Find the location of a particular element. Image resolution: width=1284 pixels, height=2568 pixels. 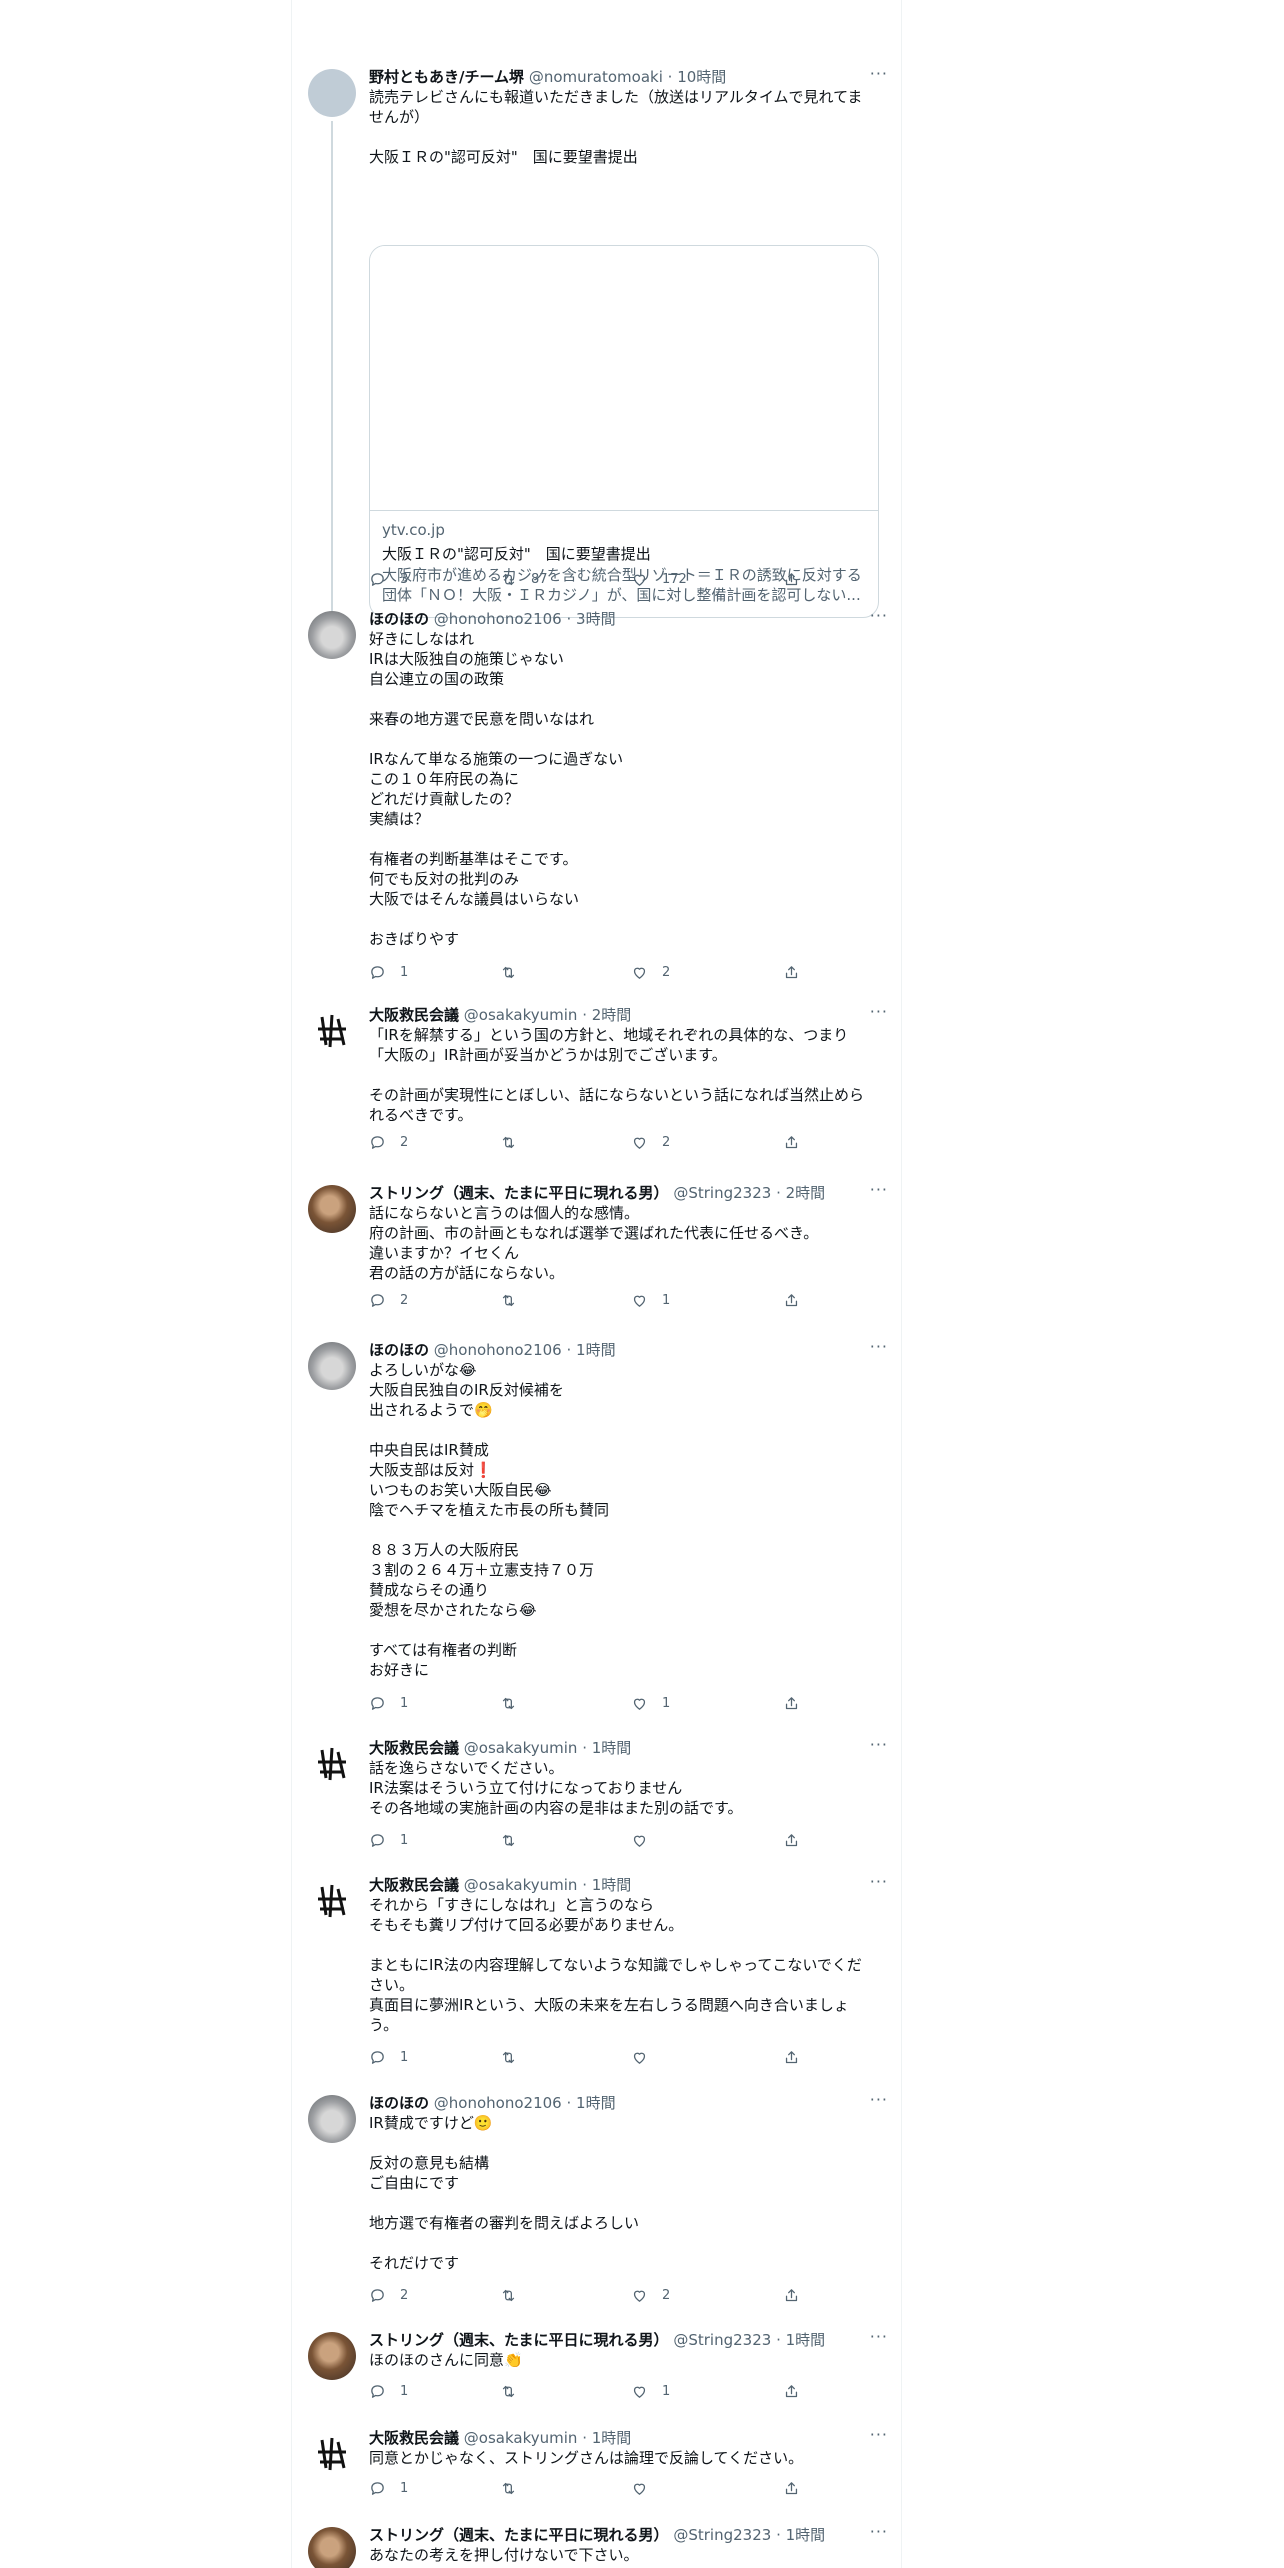

reply-button: 3 is located at coordinates (388, 579).